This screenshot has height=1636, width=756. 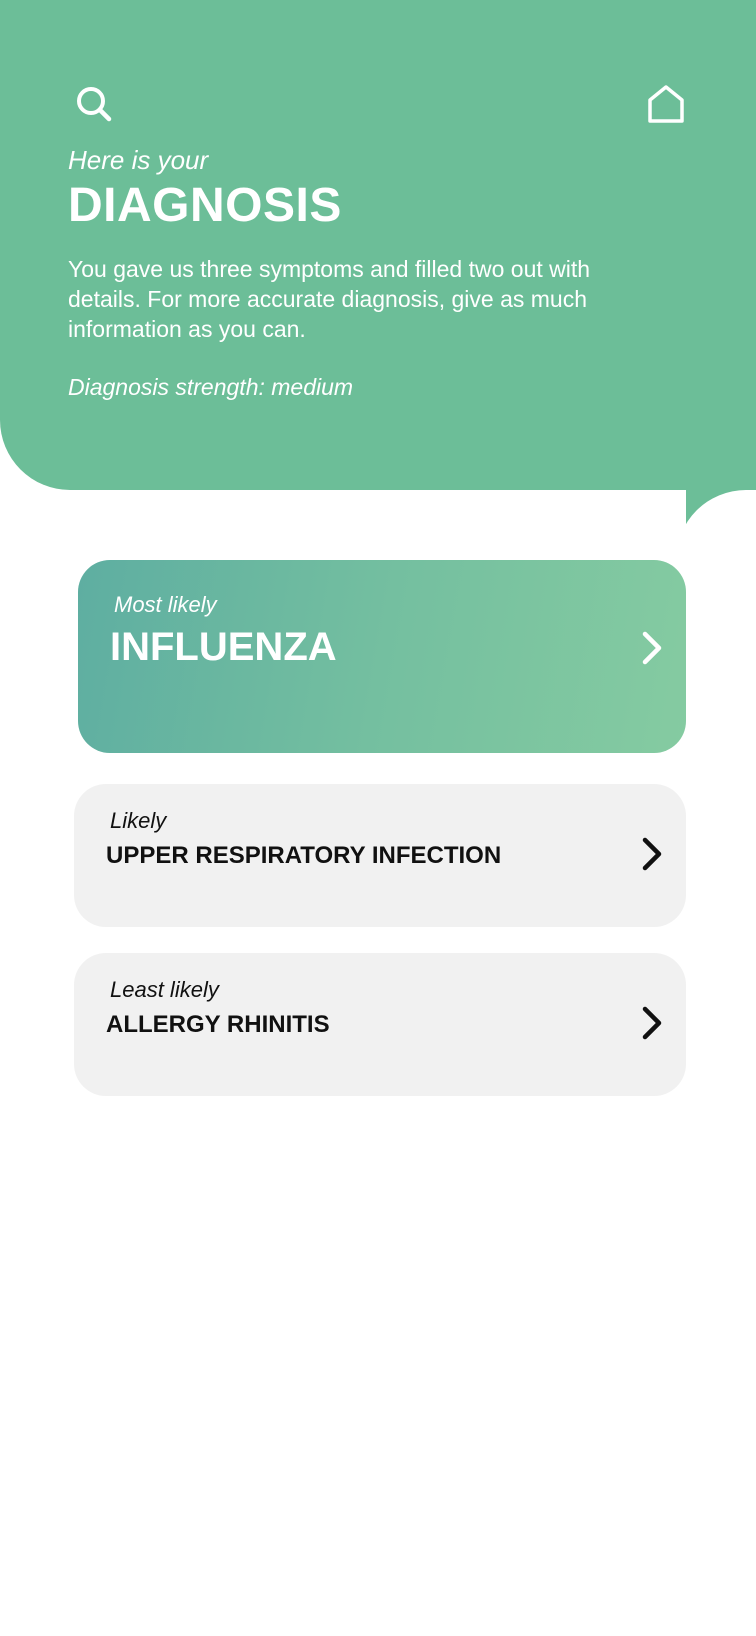 I want to click on home-icon, so click(x=666, y=104).